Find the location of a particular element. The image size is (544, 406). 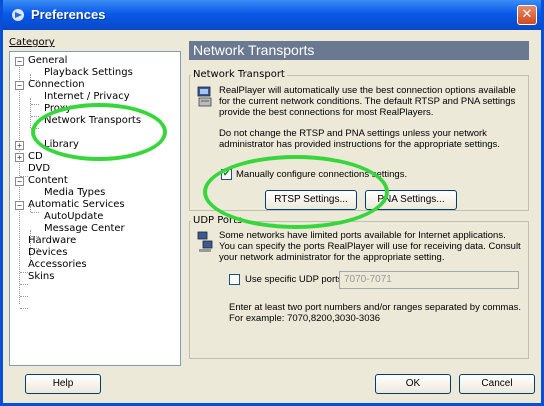

tree-item-dvd: DVD is located at coordinates (39, 169).